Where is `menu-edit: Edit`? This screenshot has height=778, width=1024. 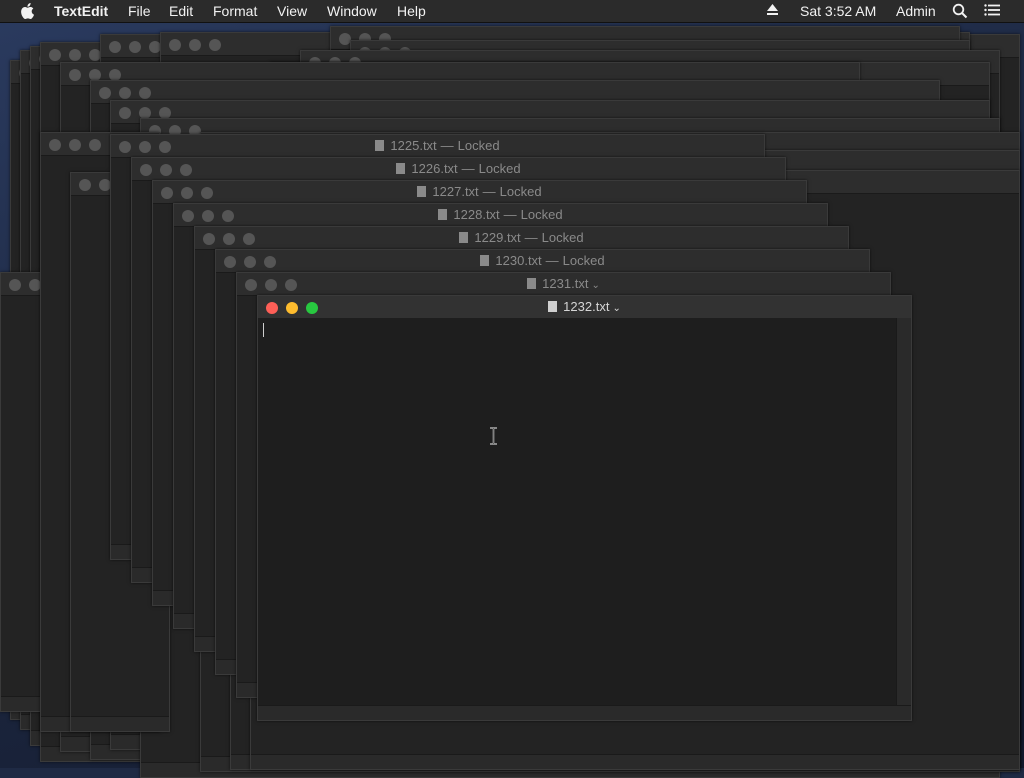
menu-edit: Edit is located at coordinates (181, 11).